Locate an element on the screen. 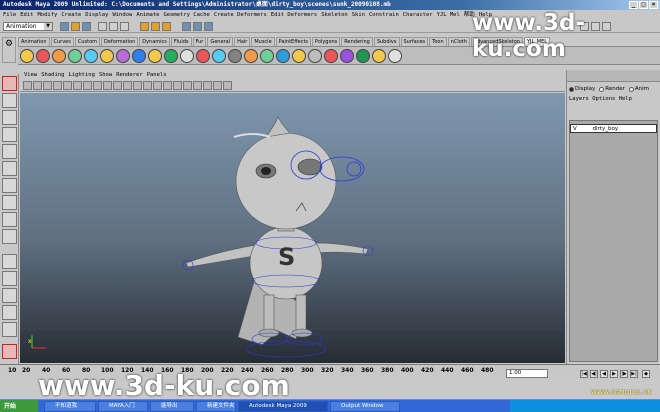  shelf-tab-custom: Custom is located at coordinates (87, 41).